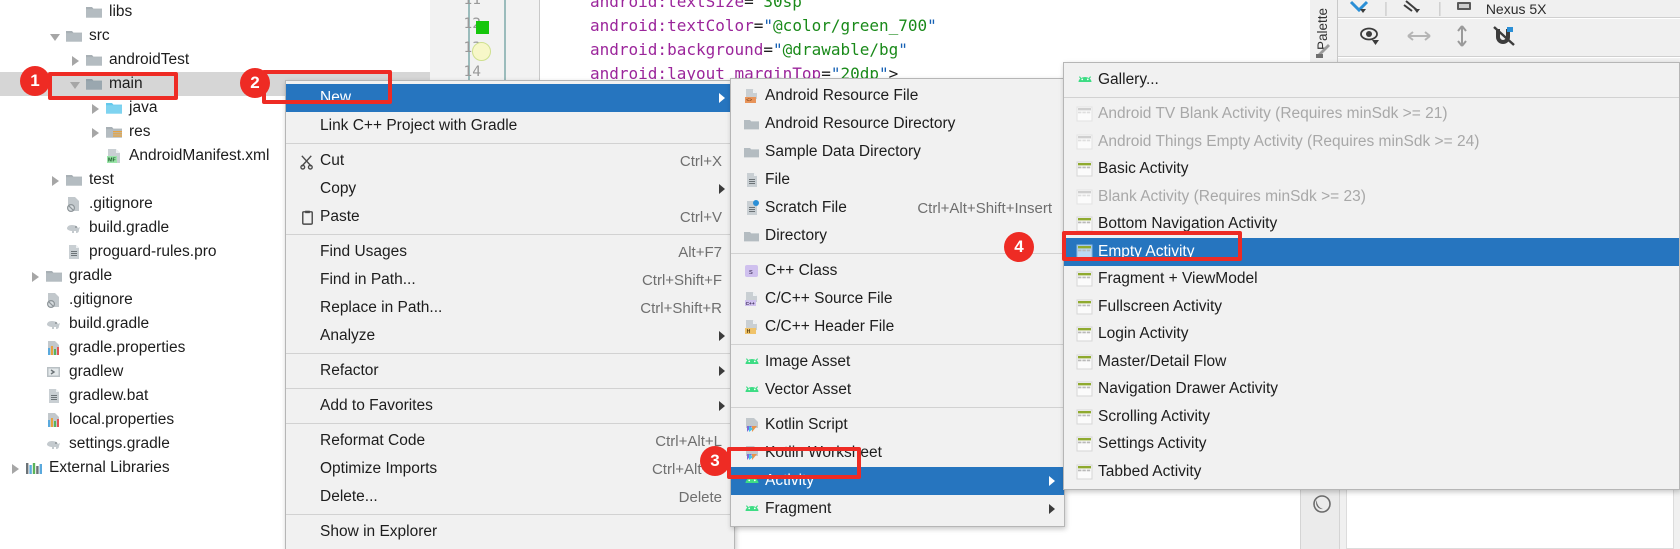  I want to click on new-item-file: File, so click(897, 180).